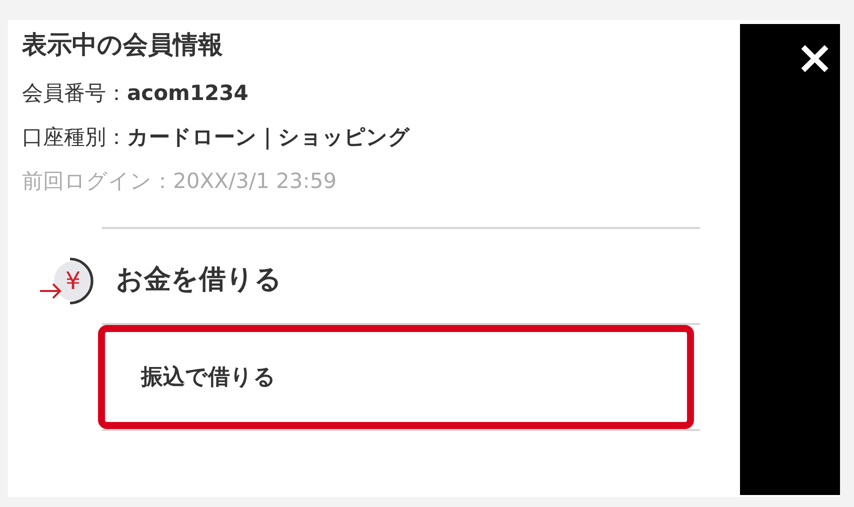 Image resolution: width=854 pixels, height=507 pixels. I want to click on info-label: 会員番号：, so click(74, 93).